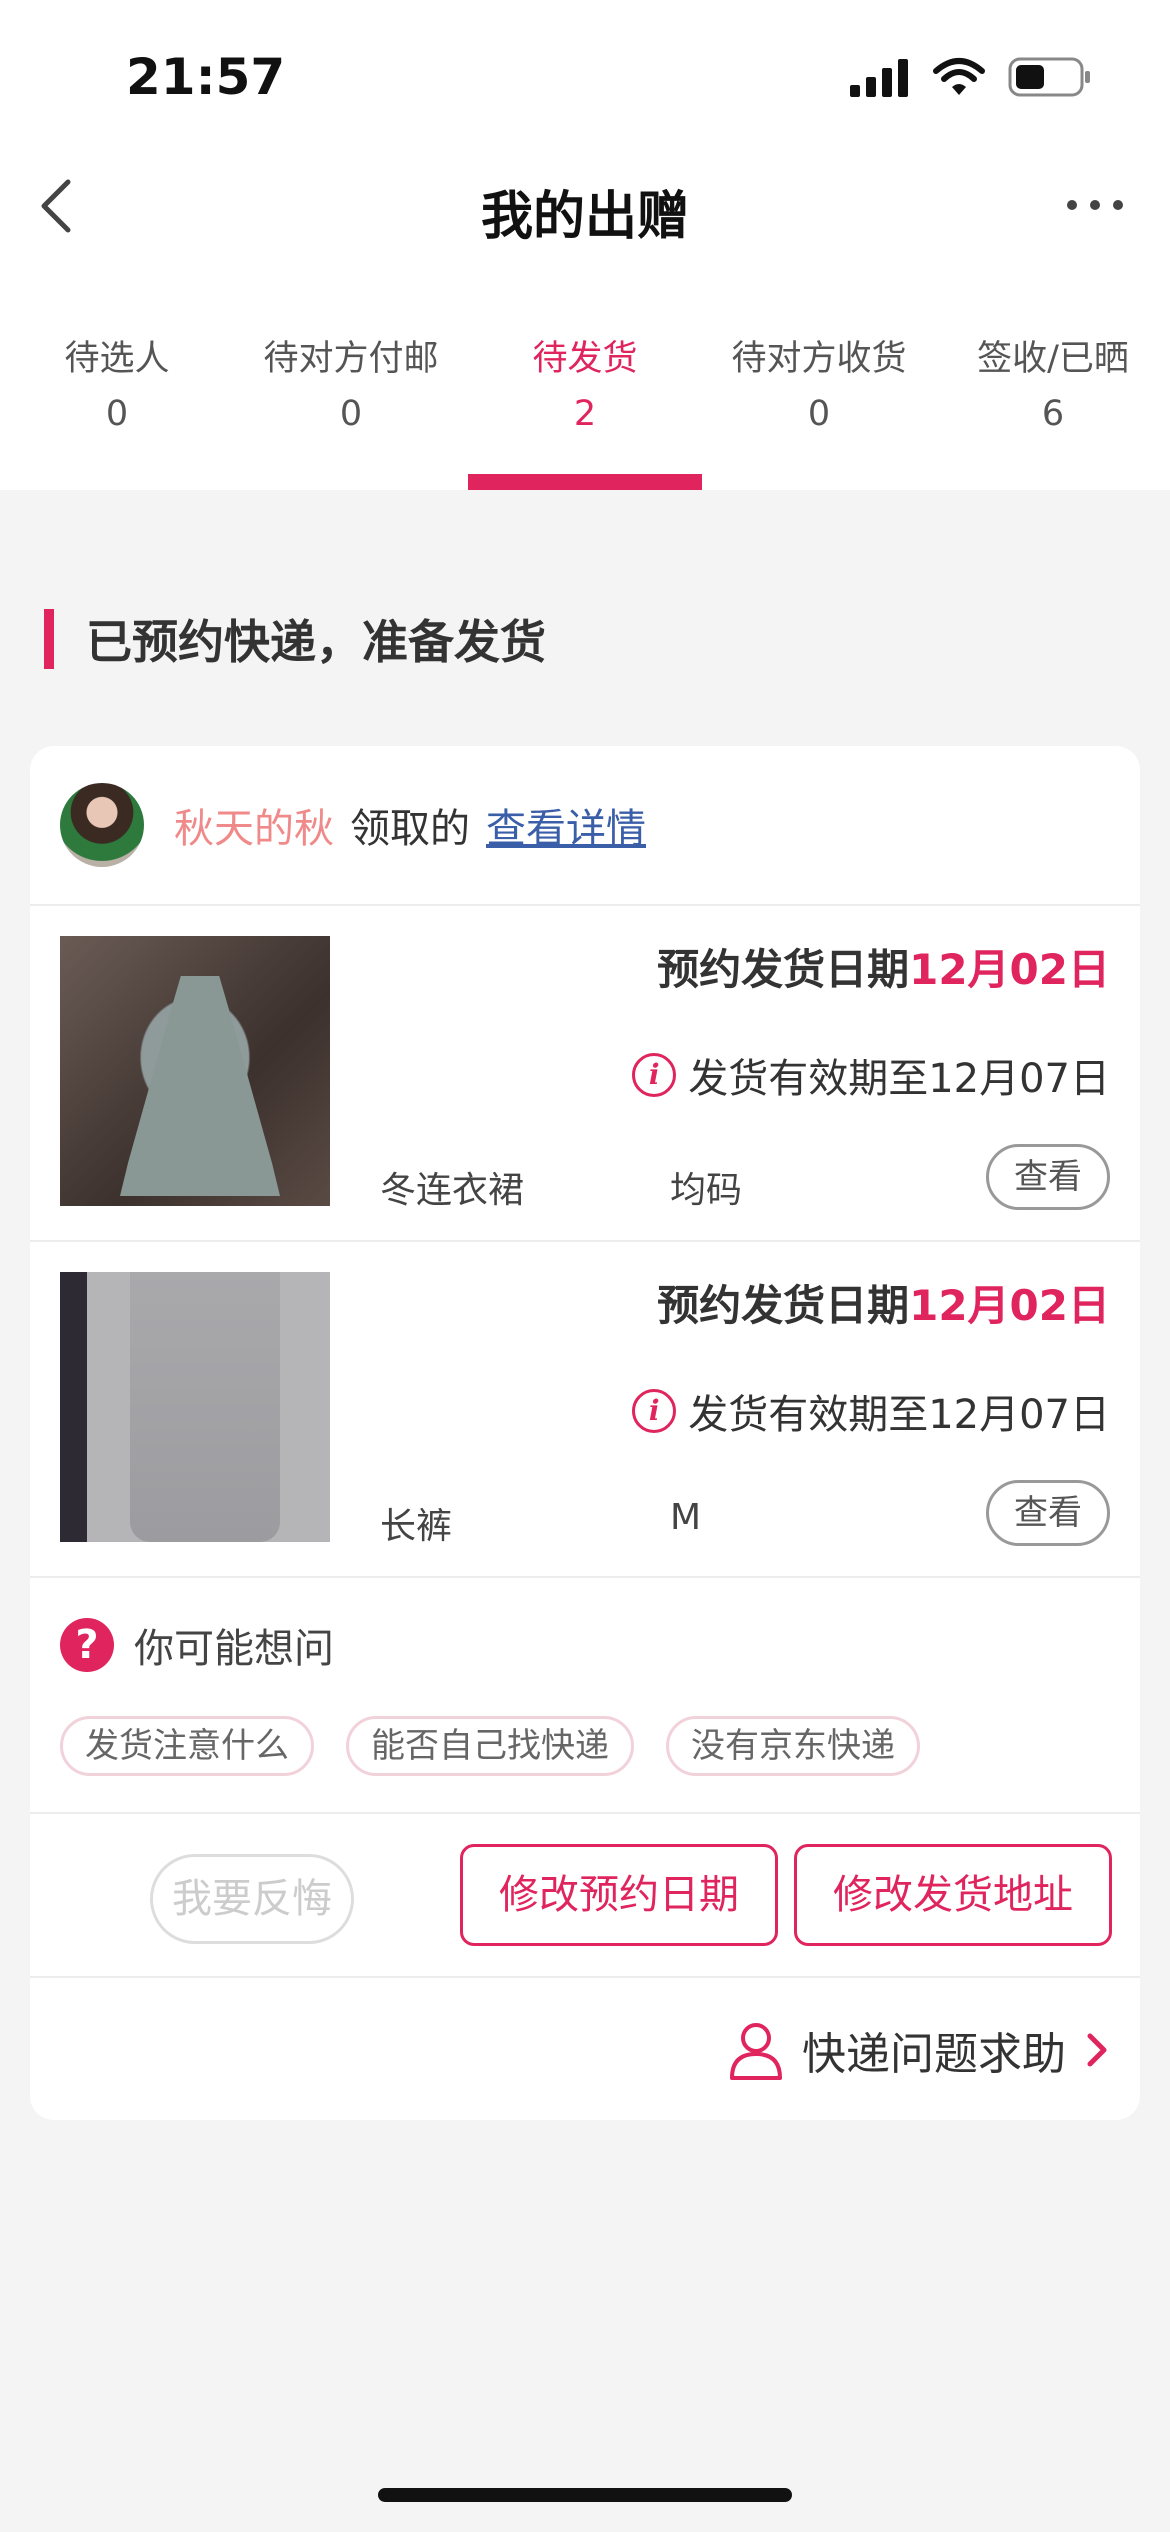 This screenshot has width=1170, height=2532. I want to click on section-accent-bar, so click(49, 639).